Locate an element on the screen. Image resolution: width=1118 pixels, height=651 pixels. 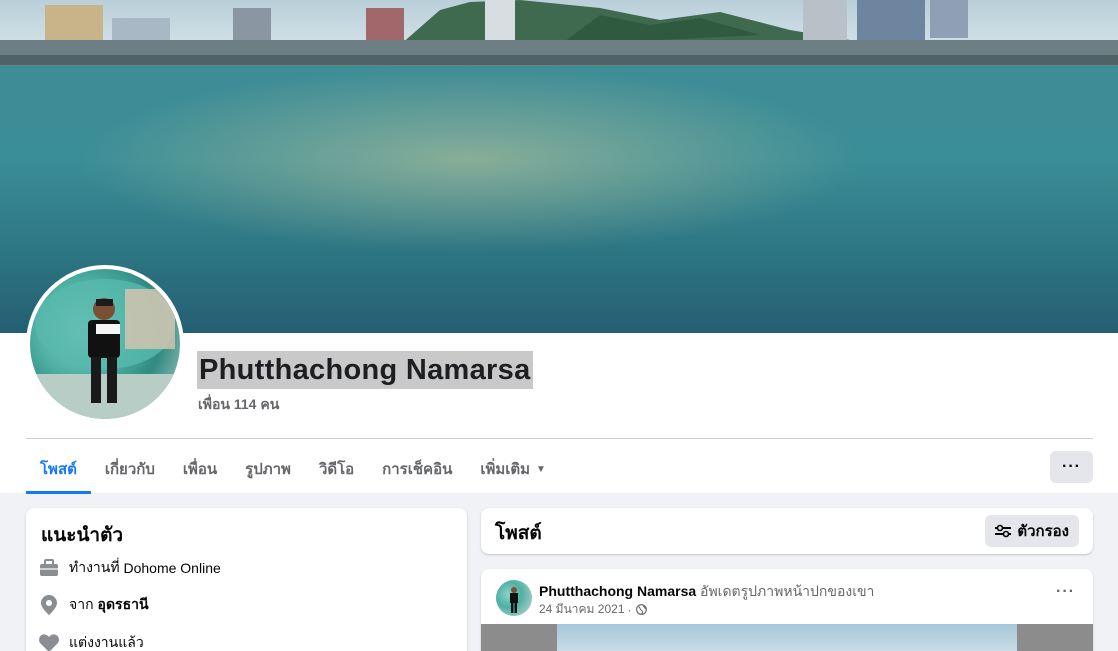
avatar-photo is located at coordinates (105, 344).